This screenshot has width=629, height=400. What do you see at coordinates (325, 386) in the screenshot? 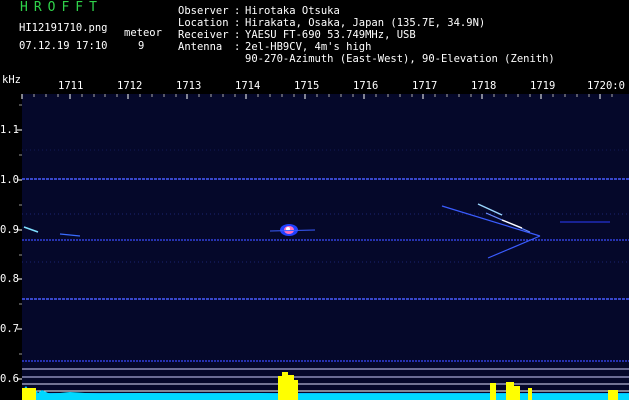
I see `spectrum-strip` at bounding box center [325, 386].